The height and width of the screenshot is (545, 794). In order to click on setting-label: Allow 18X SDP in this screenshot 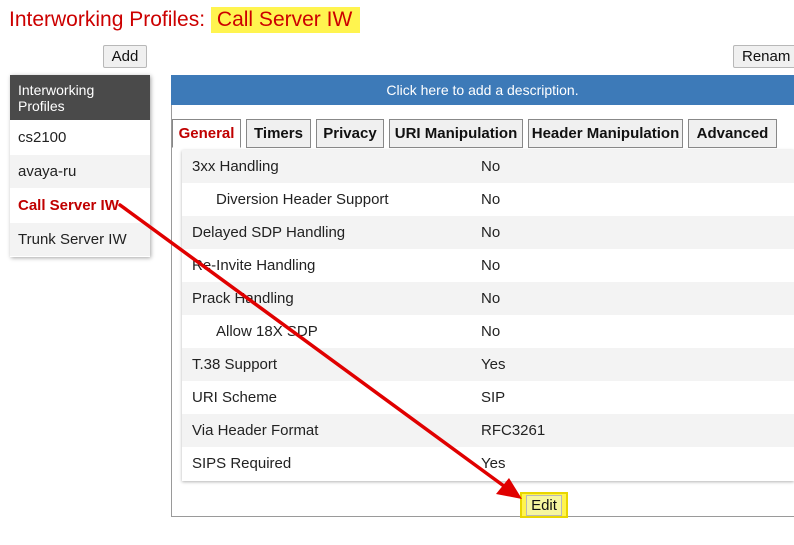, I will do `click(267, 331)`.